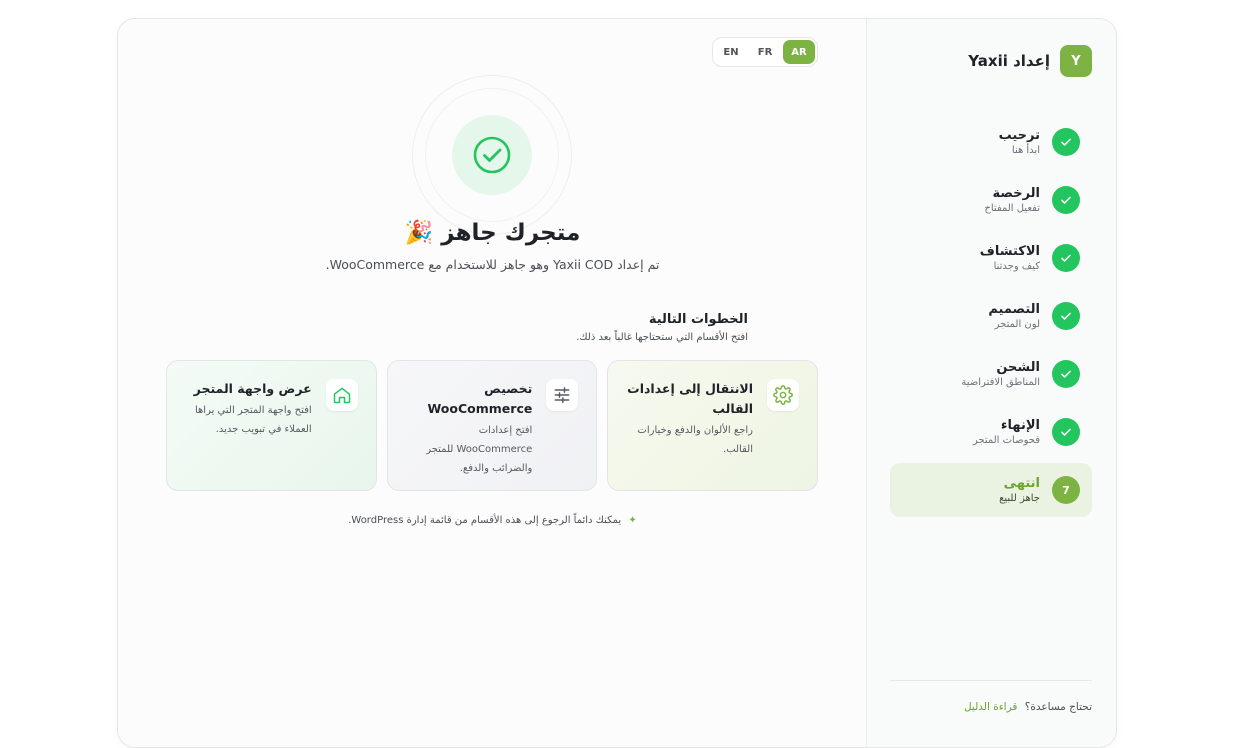 The height and width of the screenshot is (748, 1250). I want to click on step-title: التصميم, so click(1014, 309).